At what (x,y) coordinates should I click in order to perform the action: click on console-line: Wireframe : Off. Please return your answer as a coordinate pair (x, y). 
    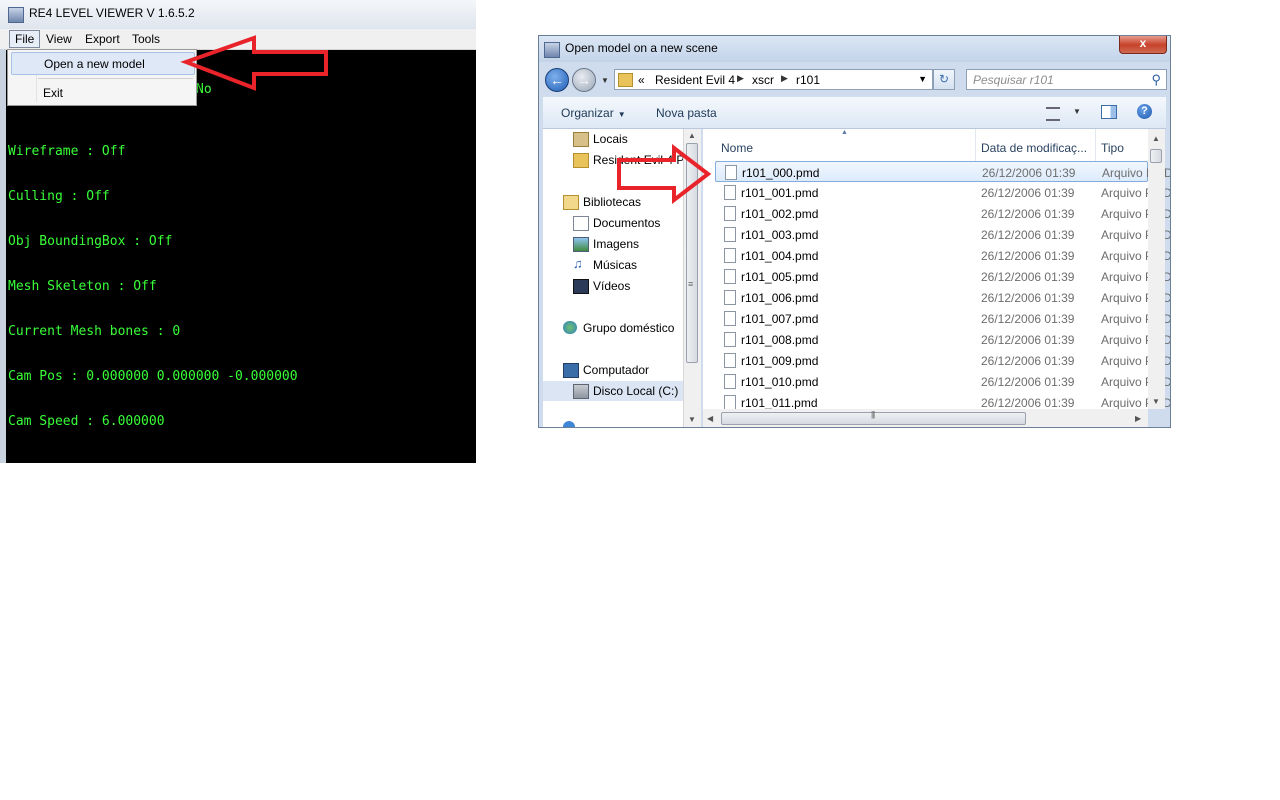
    Looking at the image, I should click on (67, 151).